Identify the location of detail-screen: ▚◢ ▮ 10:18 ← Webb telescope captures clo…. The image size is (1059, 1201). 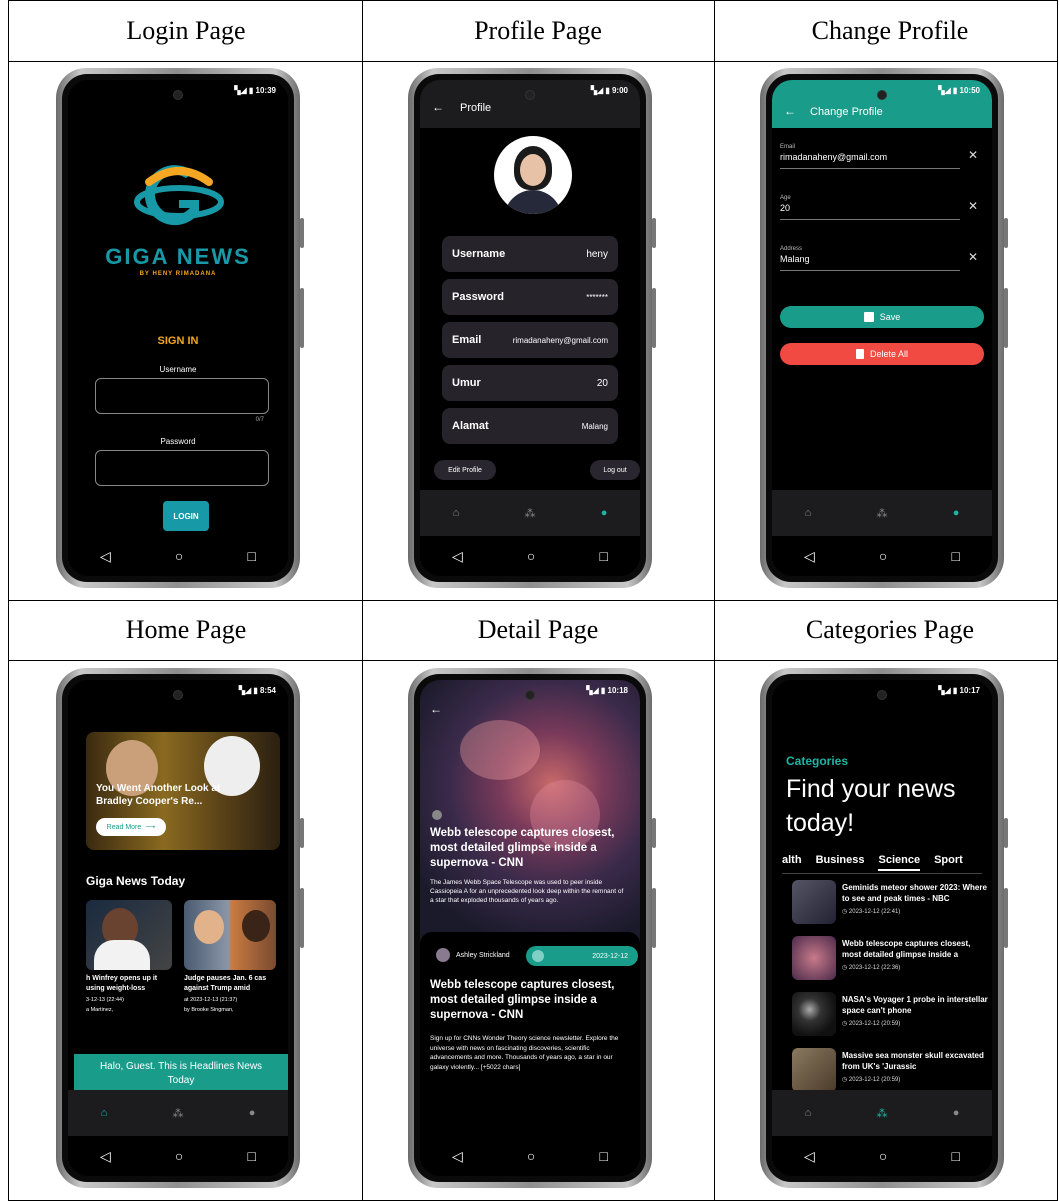
(530, 928).